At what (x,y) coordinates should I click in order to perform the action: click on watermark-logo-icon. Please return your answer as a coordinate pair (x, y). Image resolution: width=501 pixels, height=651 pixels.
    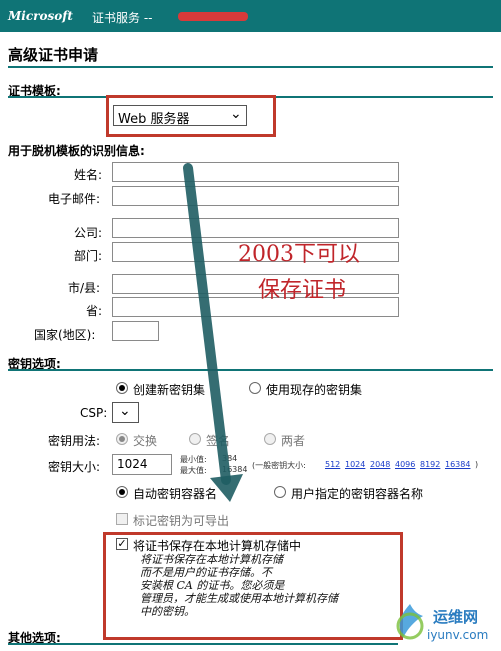
    Looking at the image, I should click on (410, 622).